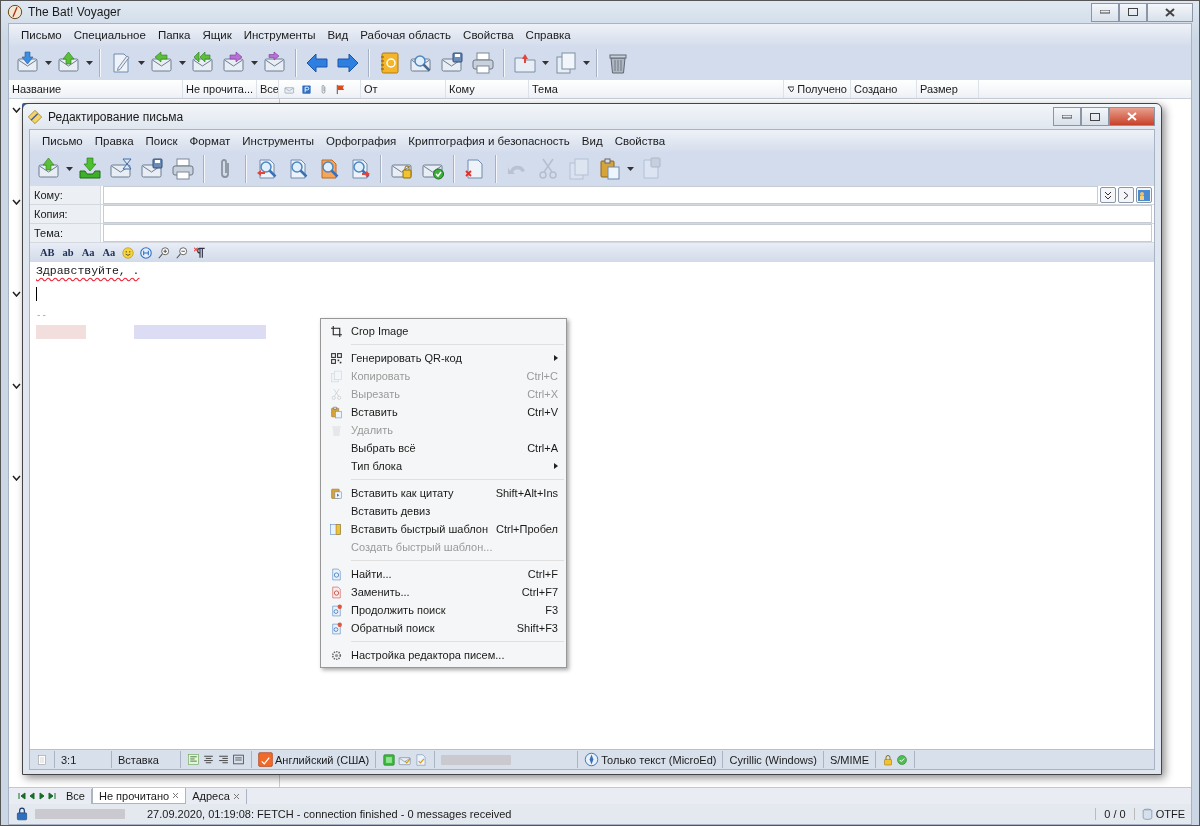 This screenshot has width=1200, height=826. Describe the element at coordinates (443, 592) in the screenshot. I see `menu-item: Заменить... Ctrl+F7` at that location.